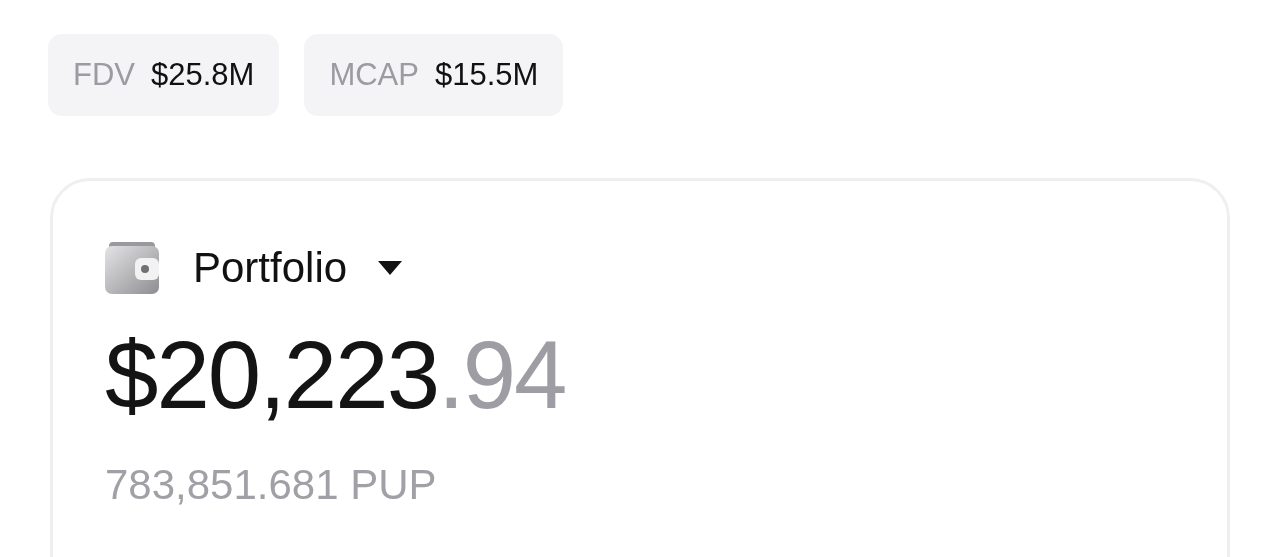  Describe the element at coordinates (487, 74) in the screenshot. I see `stat-value: $15.5M` at that location.